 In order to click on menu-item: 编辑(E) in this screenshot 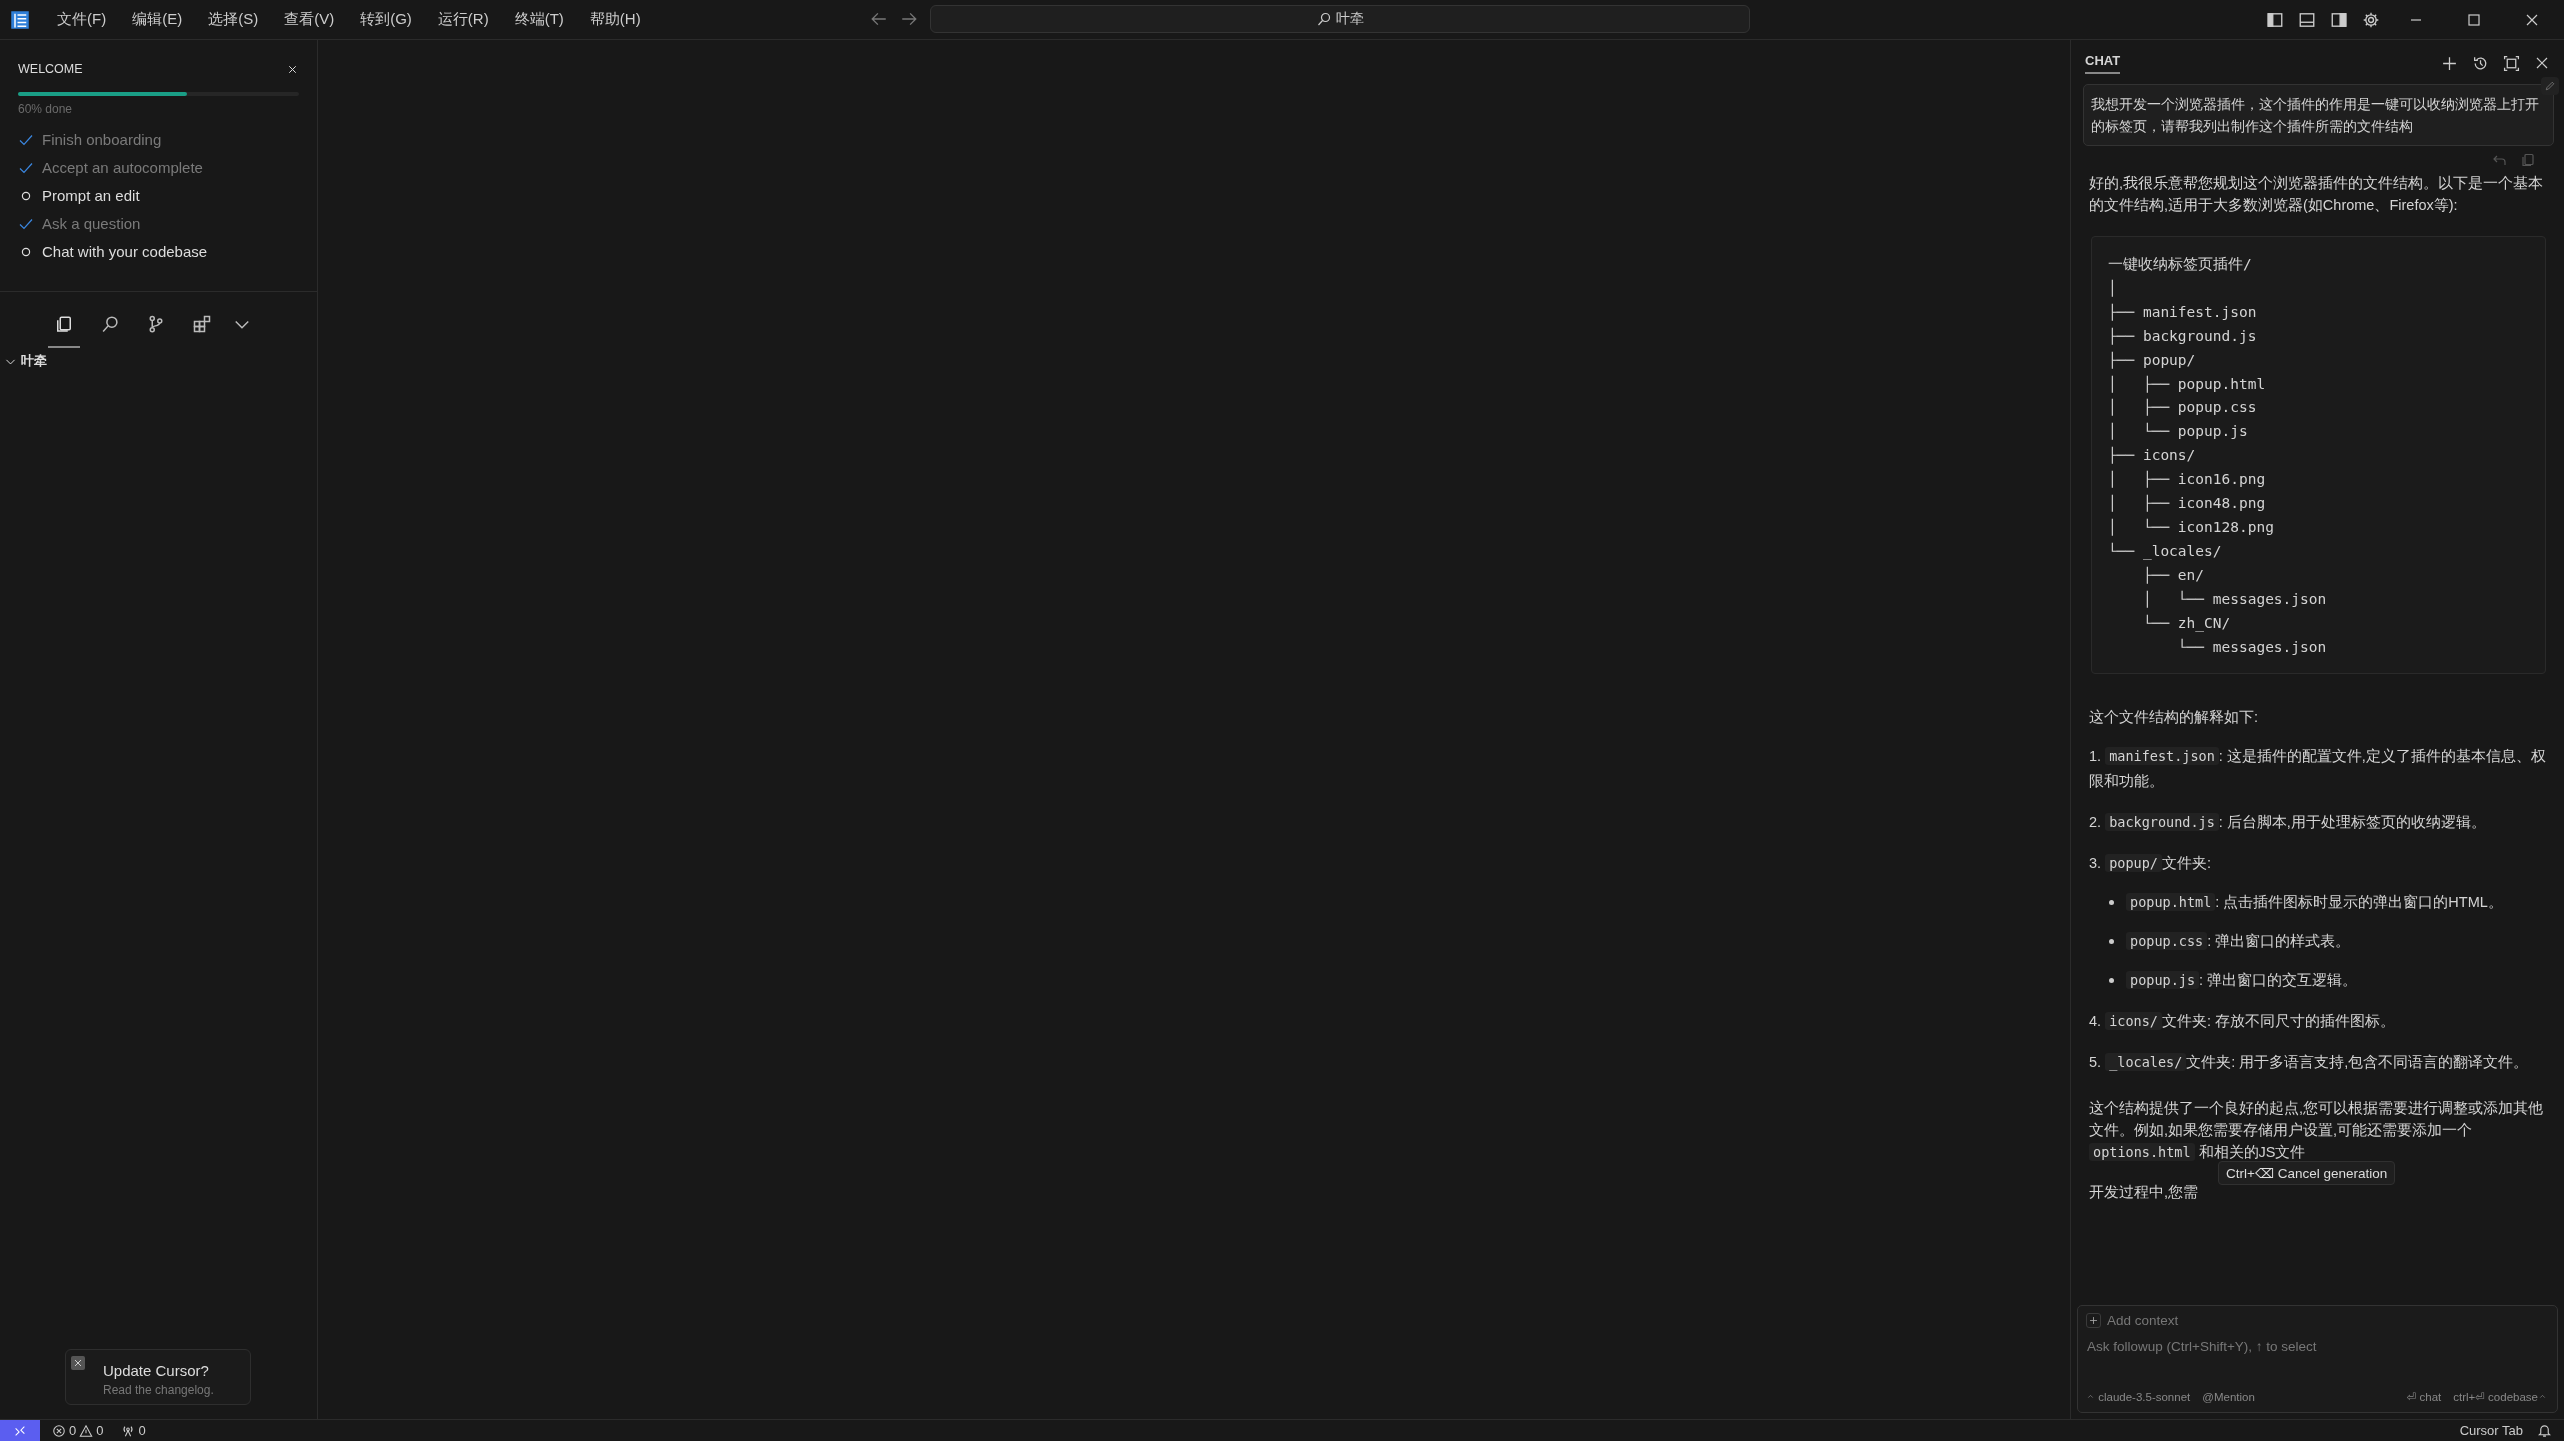, I will do `click(157, 19)`.